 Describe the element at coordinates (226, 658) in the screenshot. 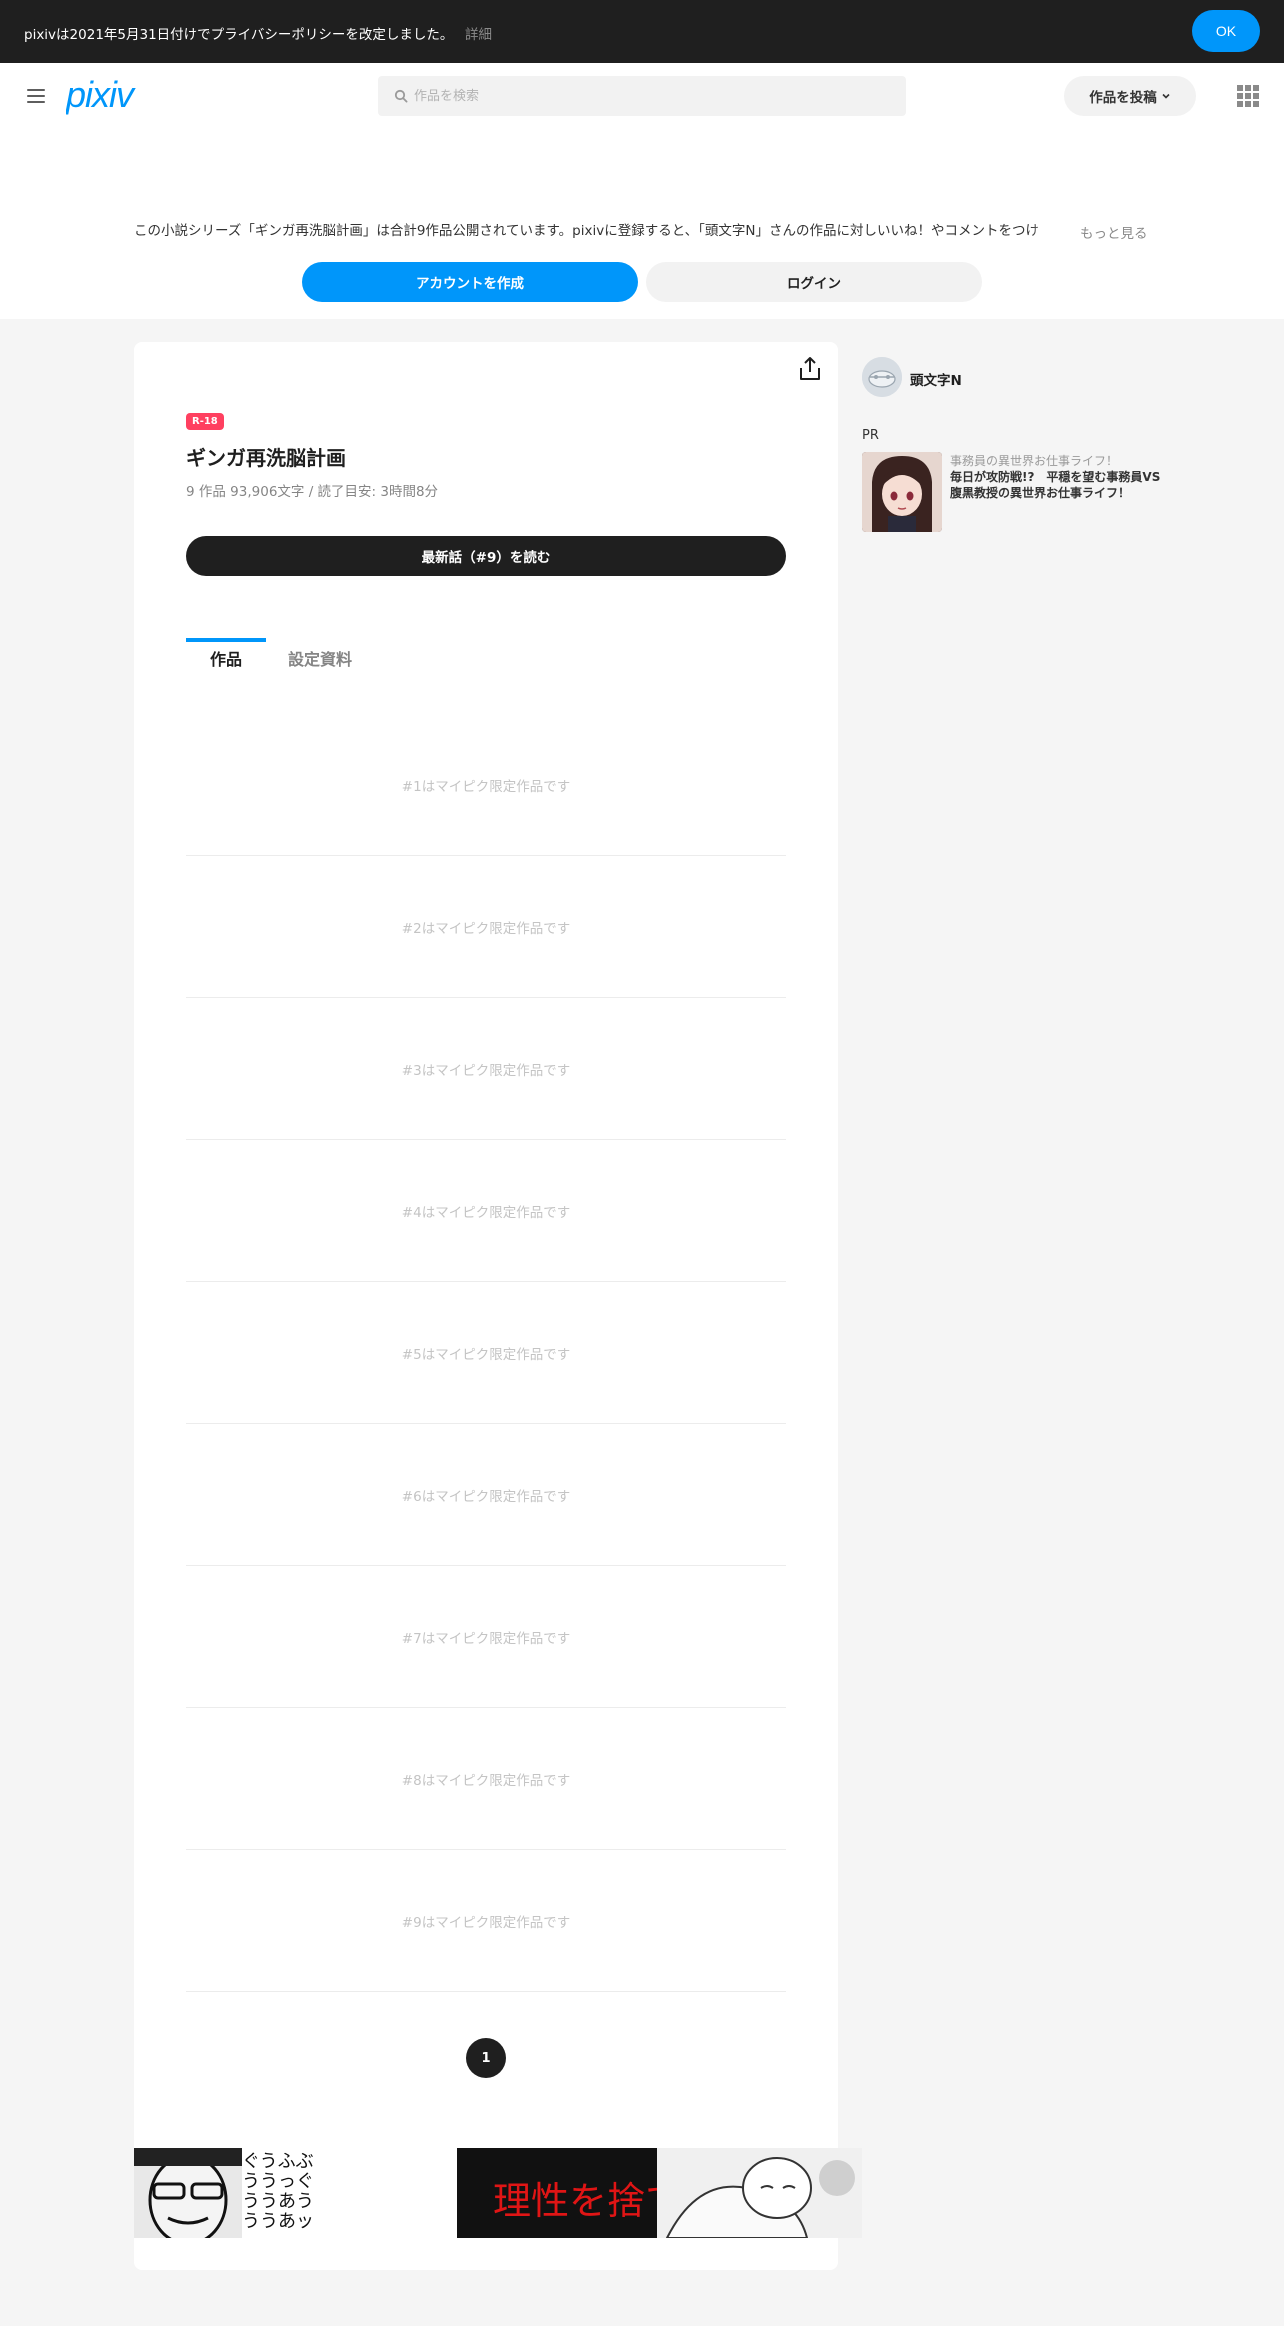

I see `tab-works: 作品` at that location.